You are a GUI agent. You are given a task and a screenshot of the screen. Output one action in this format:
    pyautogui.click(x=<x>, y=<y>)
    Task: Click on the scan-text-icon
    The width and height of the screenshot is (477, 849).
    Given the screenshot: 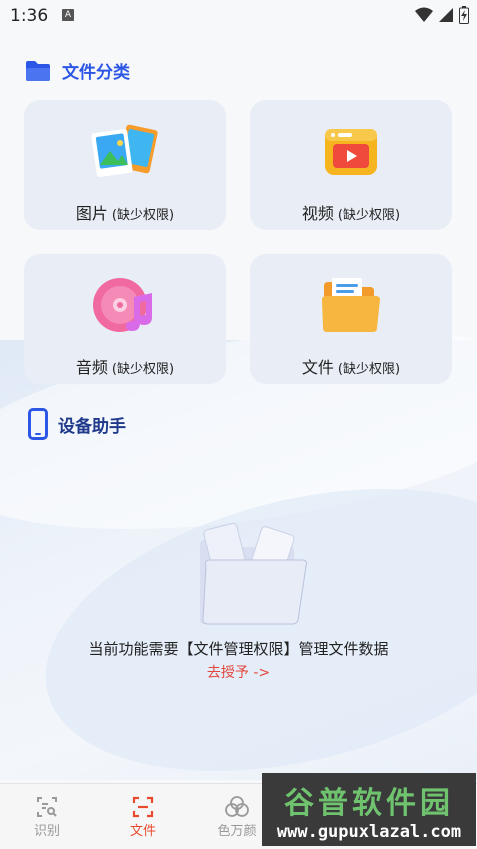 What is the action you would take?
    pyautogui.click(x=47, y=807)
    